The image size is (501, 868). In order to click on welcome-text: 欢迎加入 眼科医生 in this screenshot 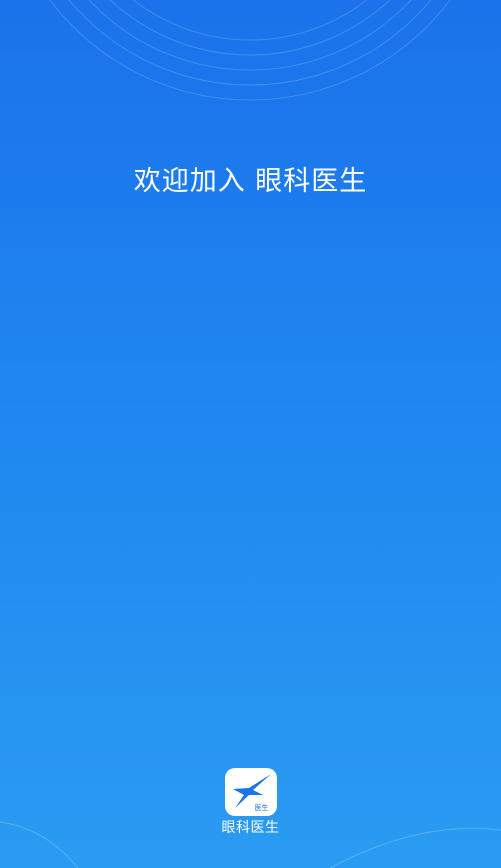, I will do `click(250, 181)`.